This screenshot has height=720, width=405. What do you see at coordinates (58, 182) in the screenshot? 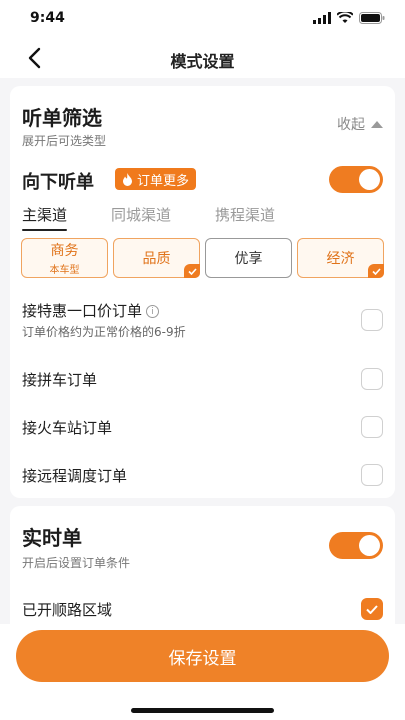
I see `downward-label: 向下听单` at bounding box center [58, 182].